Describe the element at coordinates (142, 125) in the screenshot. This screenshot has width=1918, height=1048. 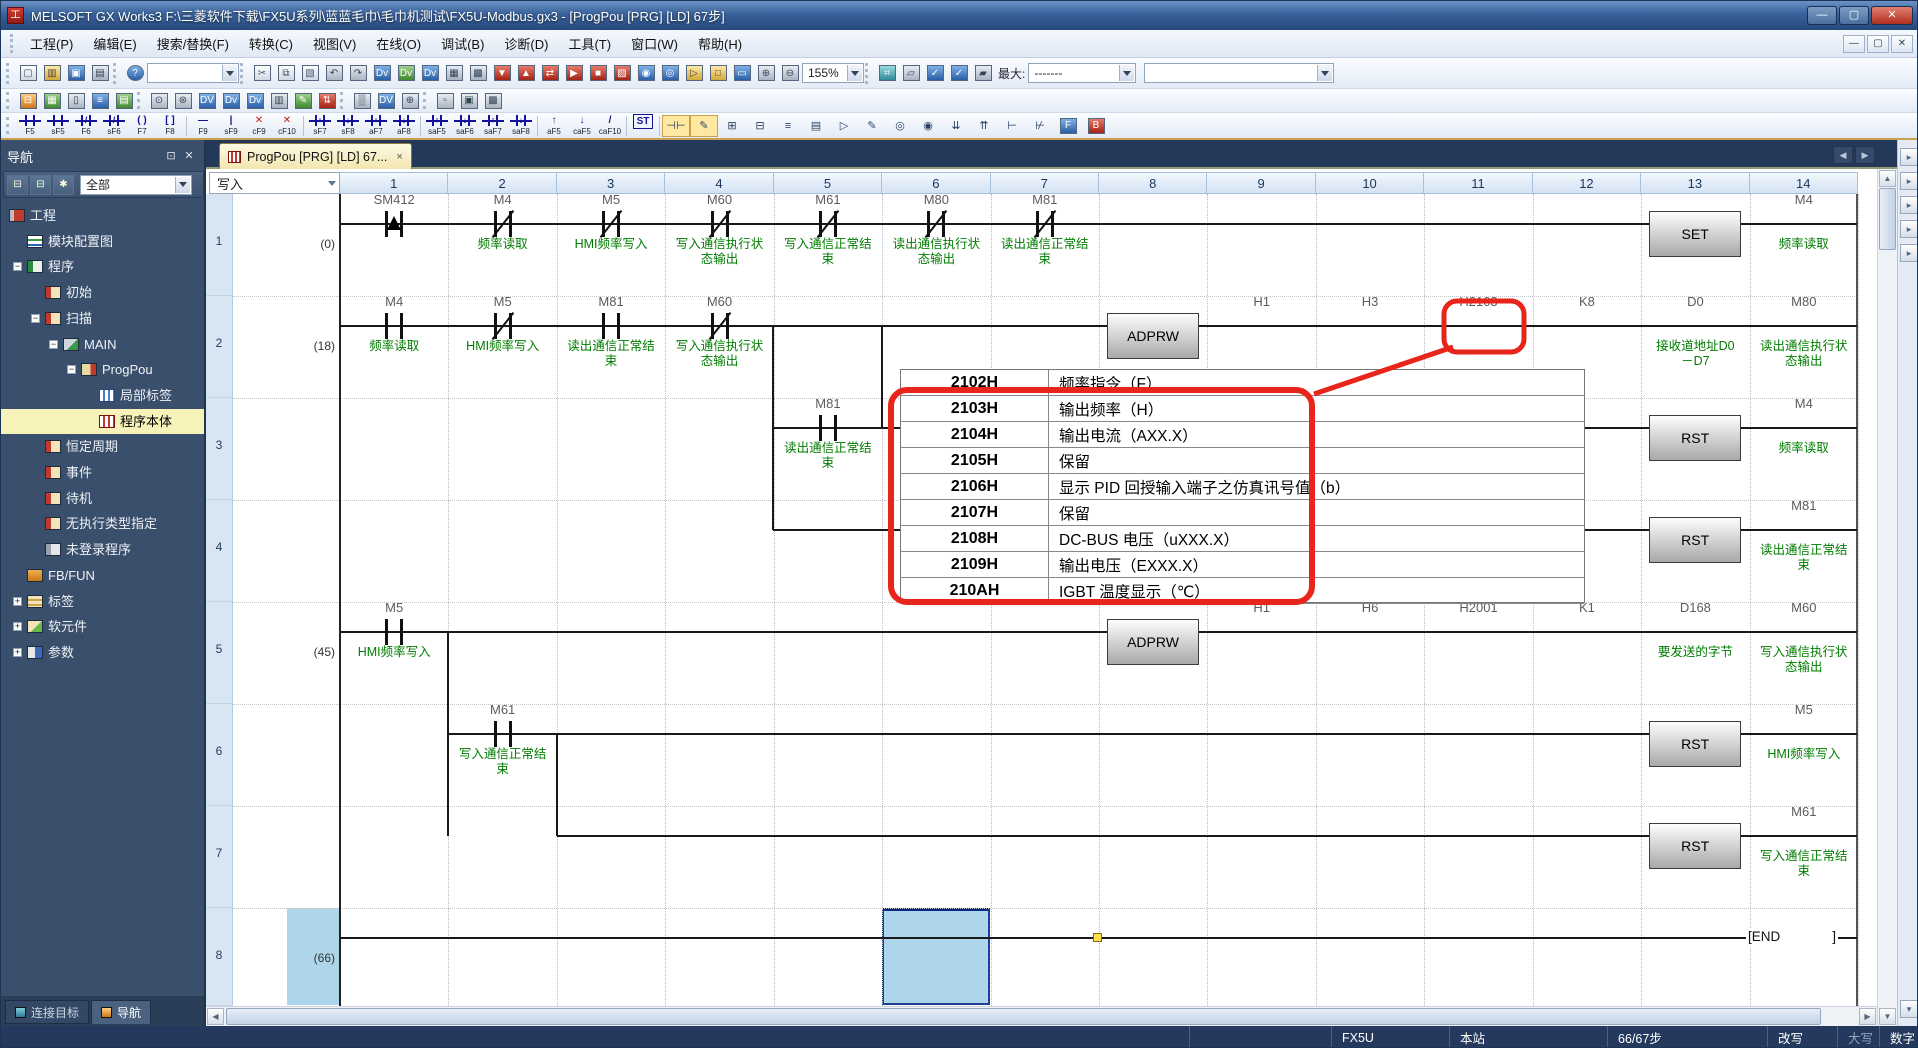
I see `coil-button: ( ) F7` at that location.